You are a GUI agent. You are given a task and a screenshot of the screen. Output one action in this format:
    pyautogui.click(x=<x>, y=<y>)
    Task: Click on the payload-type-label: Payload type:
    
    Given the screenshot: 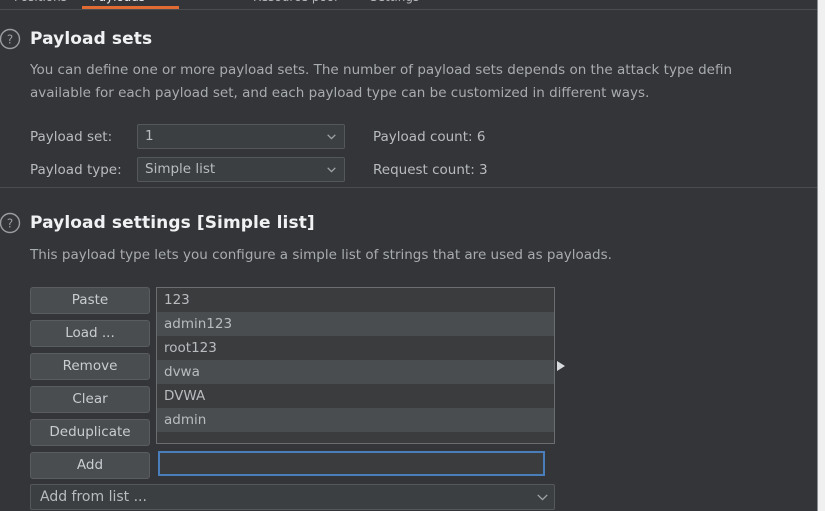 What is the action you would take?
    pyautogui.click(x=76, y=170)
    